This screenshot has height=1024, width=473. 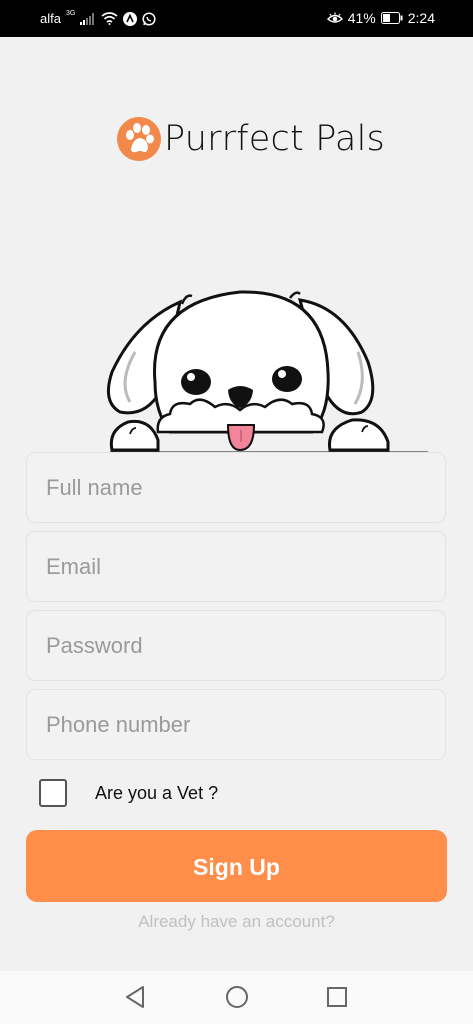 I want to click on navigation-bar, so click(x=236, y=997).